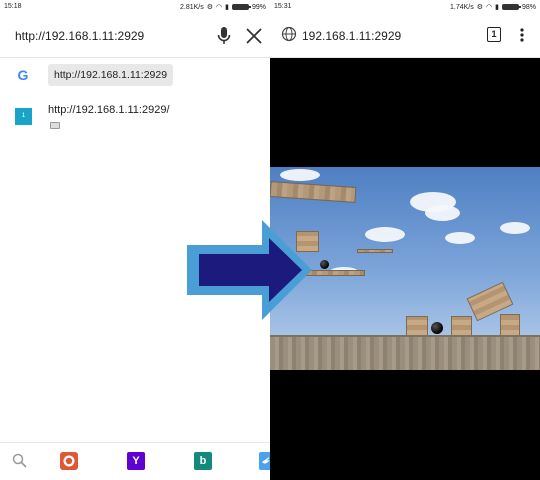 Image resolution: width=540 pixels, height=480 pixels. Describe the element at coordinates (289, 34) in the screenshot. I see `globe-icon` at that location.